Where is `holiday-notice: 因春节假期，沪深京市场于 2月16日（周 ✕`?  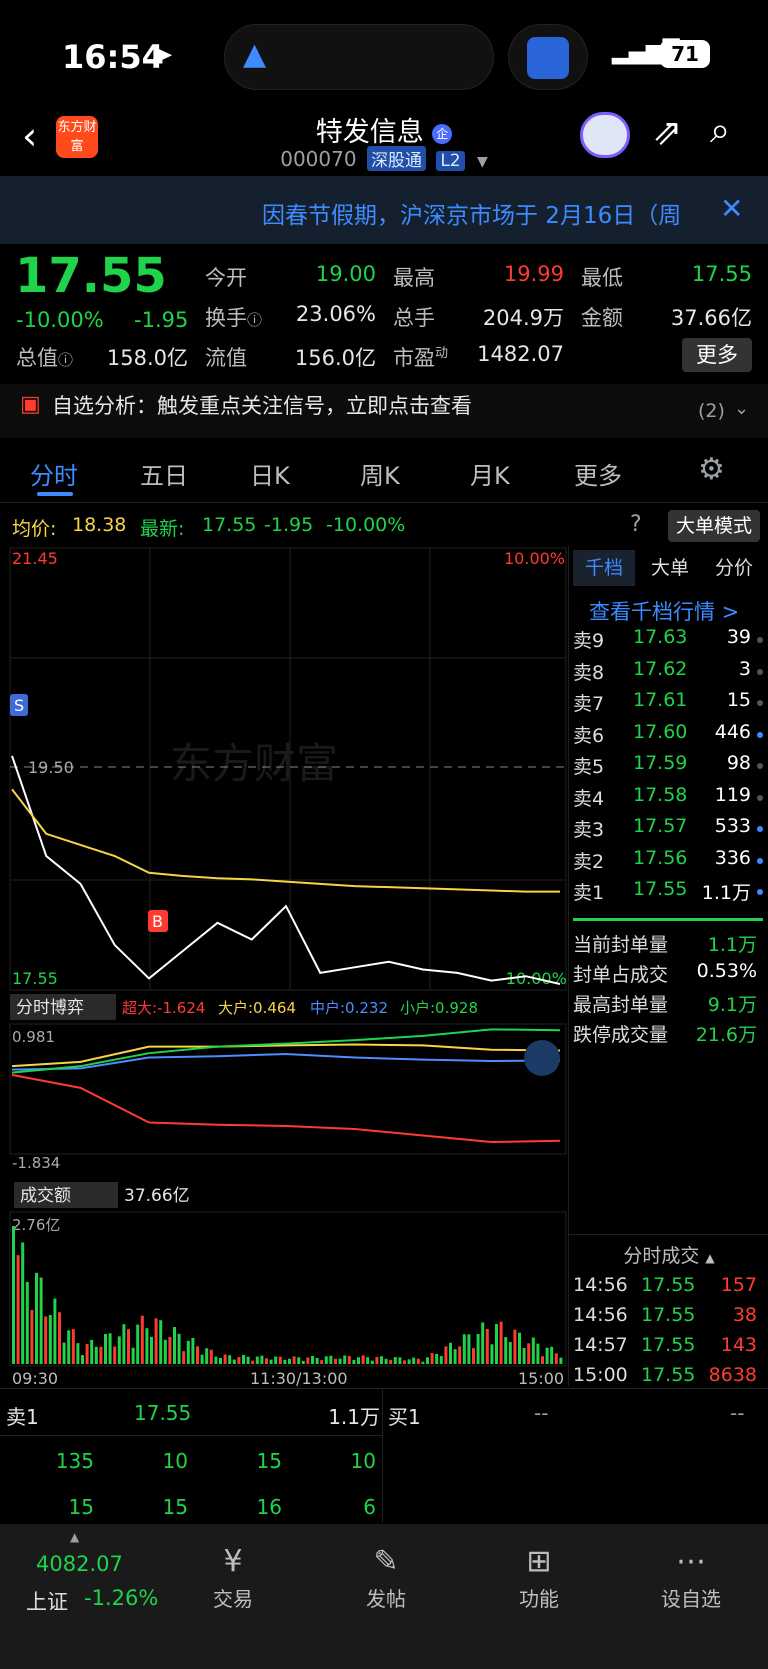 holiday-notice: 因春节假期，沪深京市场于 2月16日（周 ✕ is located at coordinates (384, 210).